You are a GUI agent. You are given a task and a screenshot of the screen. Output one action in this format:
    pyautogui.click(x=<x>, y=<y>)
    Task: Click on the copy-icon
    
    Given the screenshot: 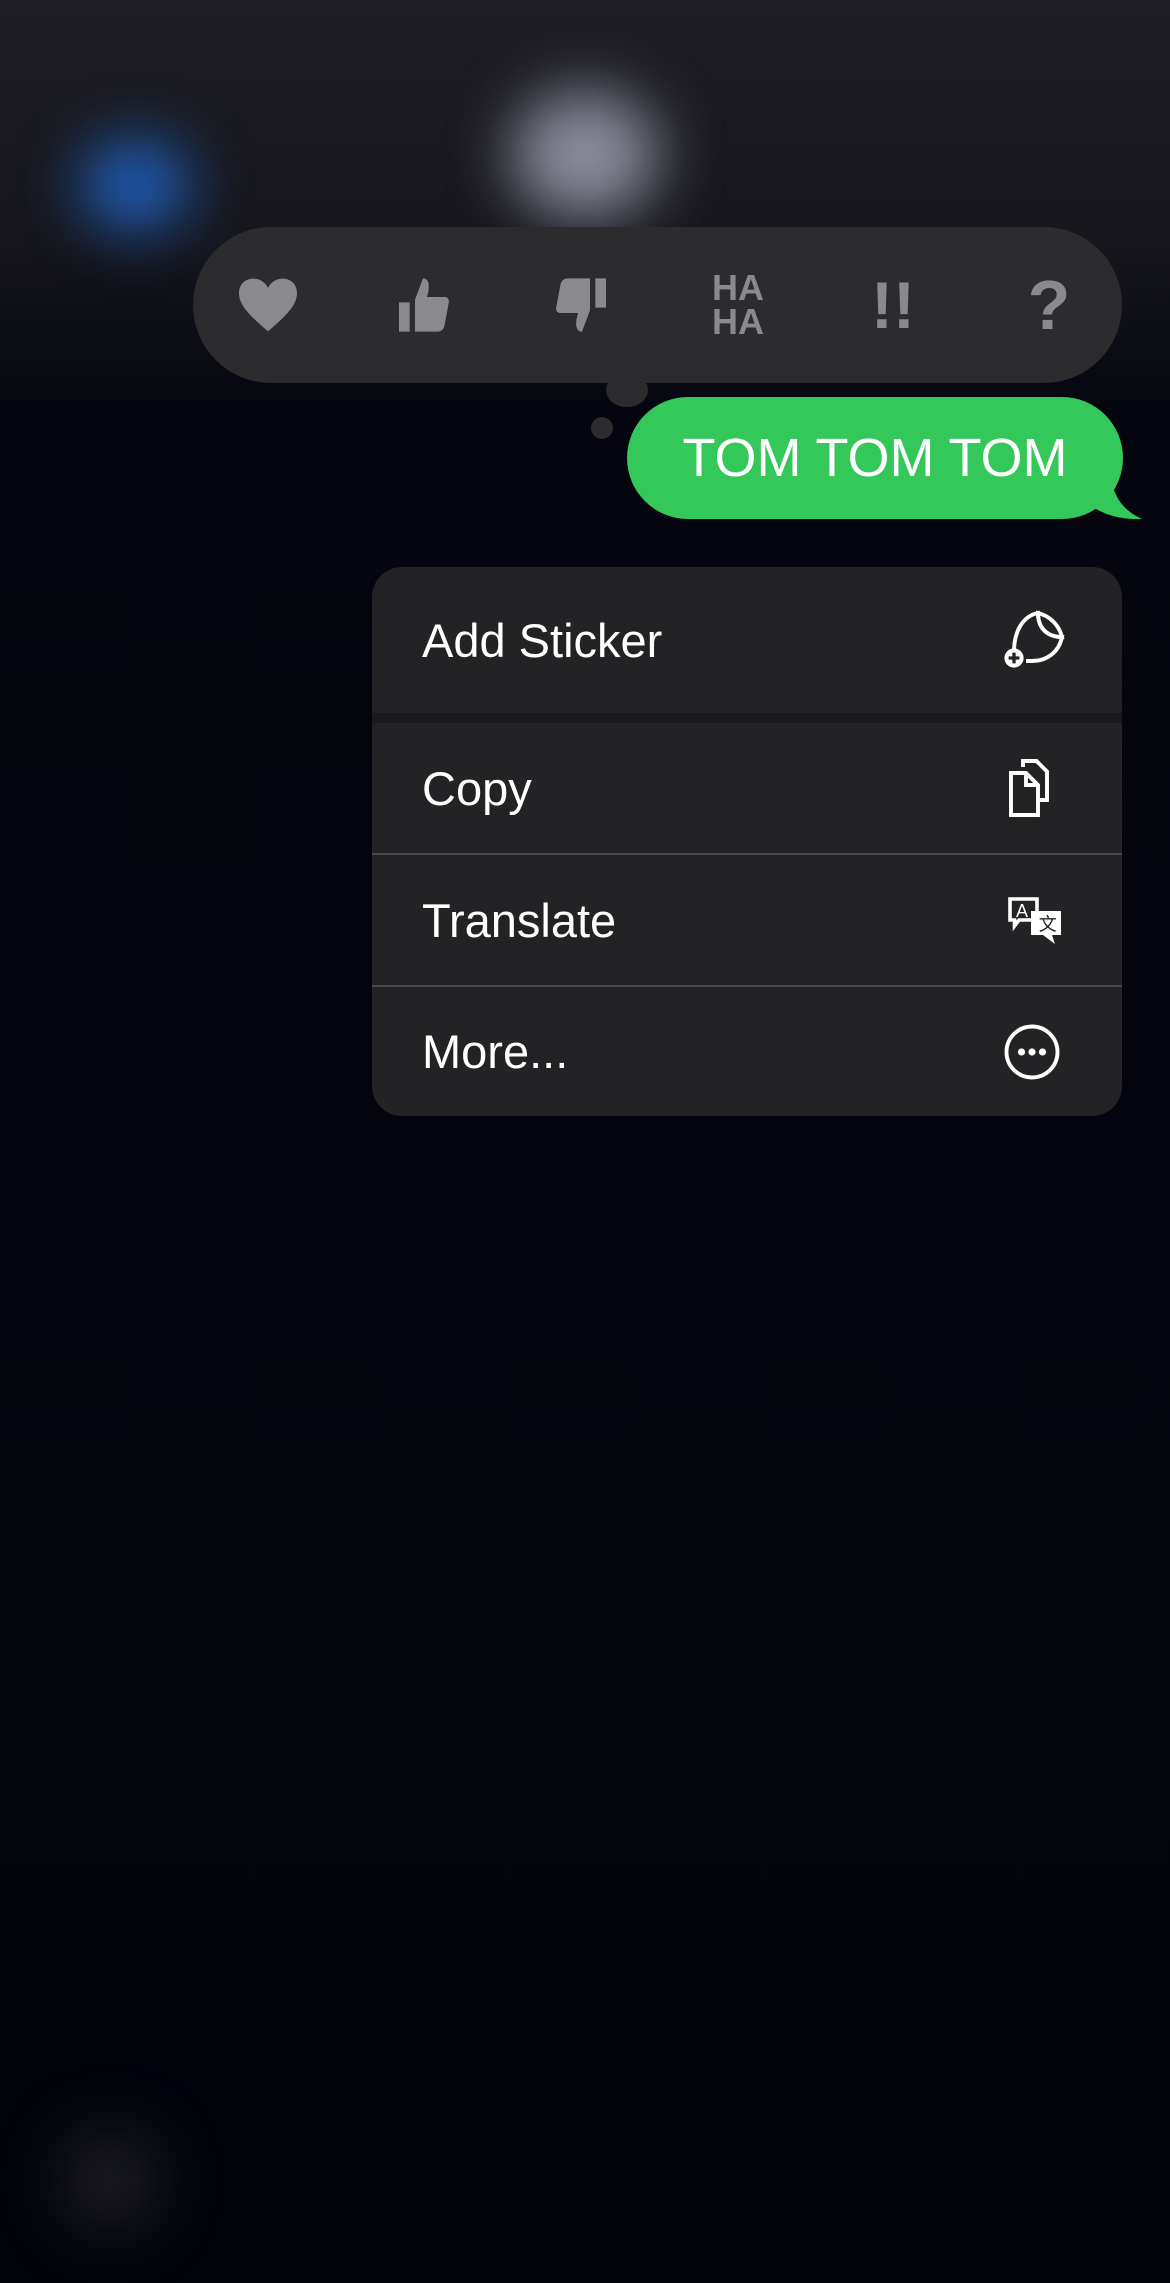 What is the action you would take?
    pyautogui.click(x=1029, y=788)
    